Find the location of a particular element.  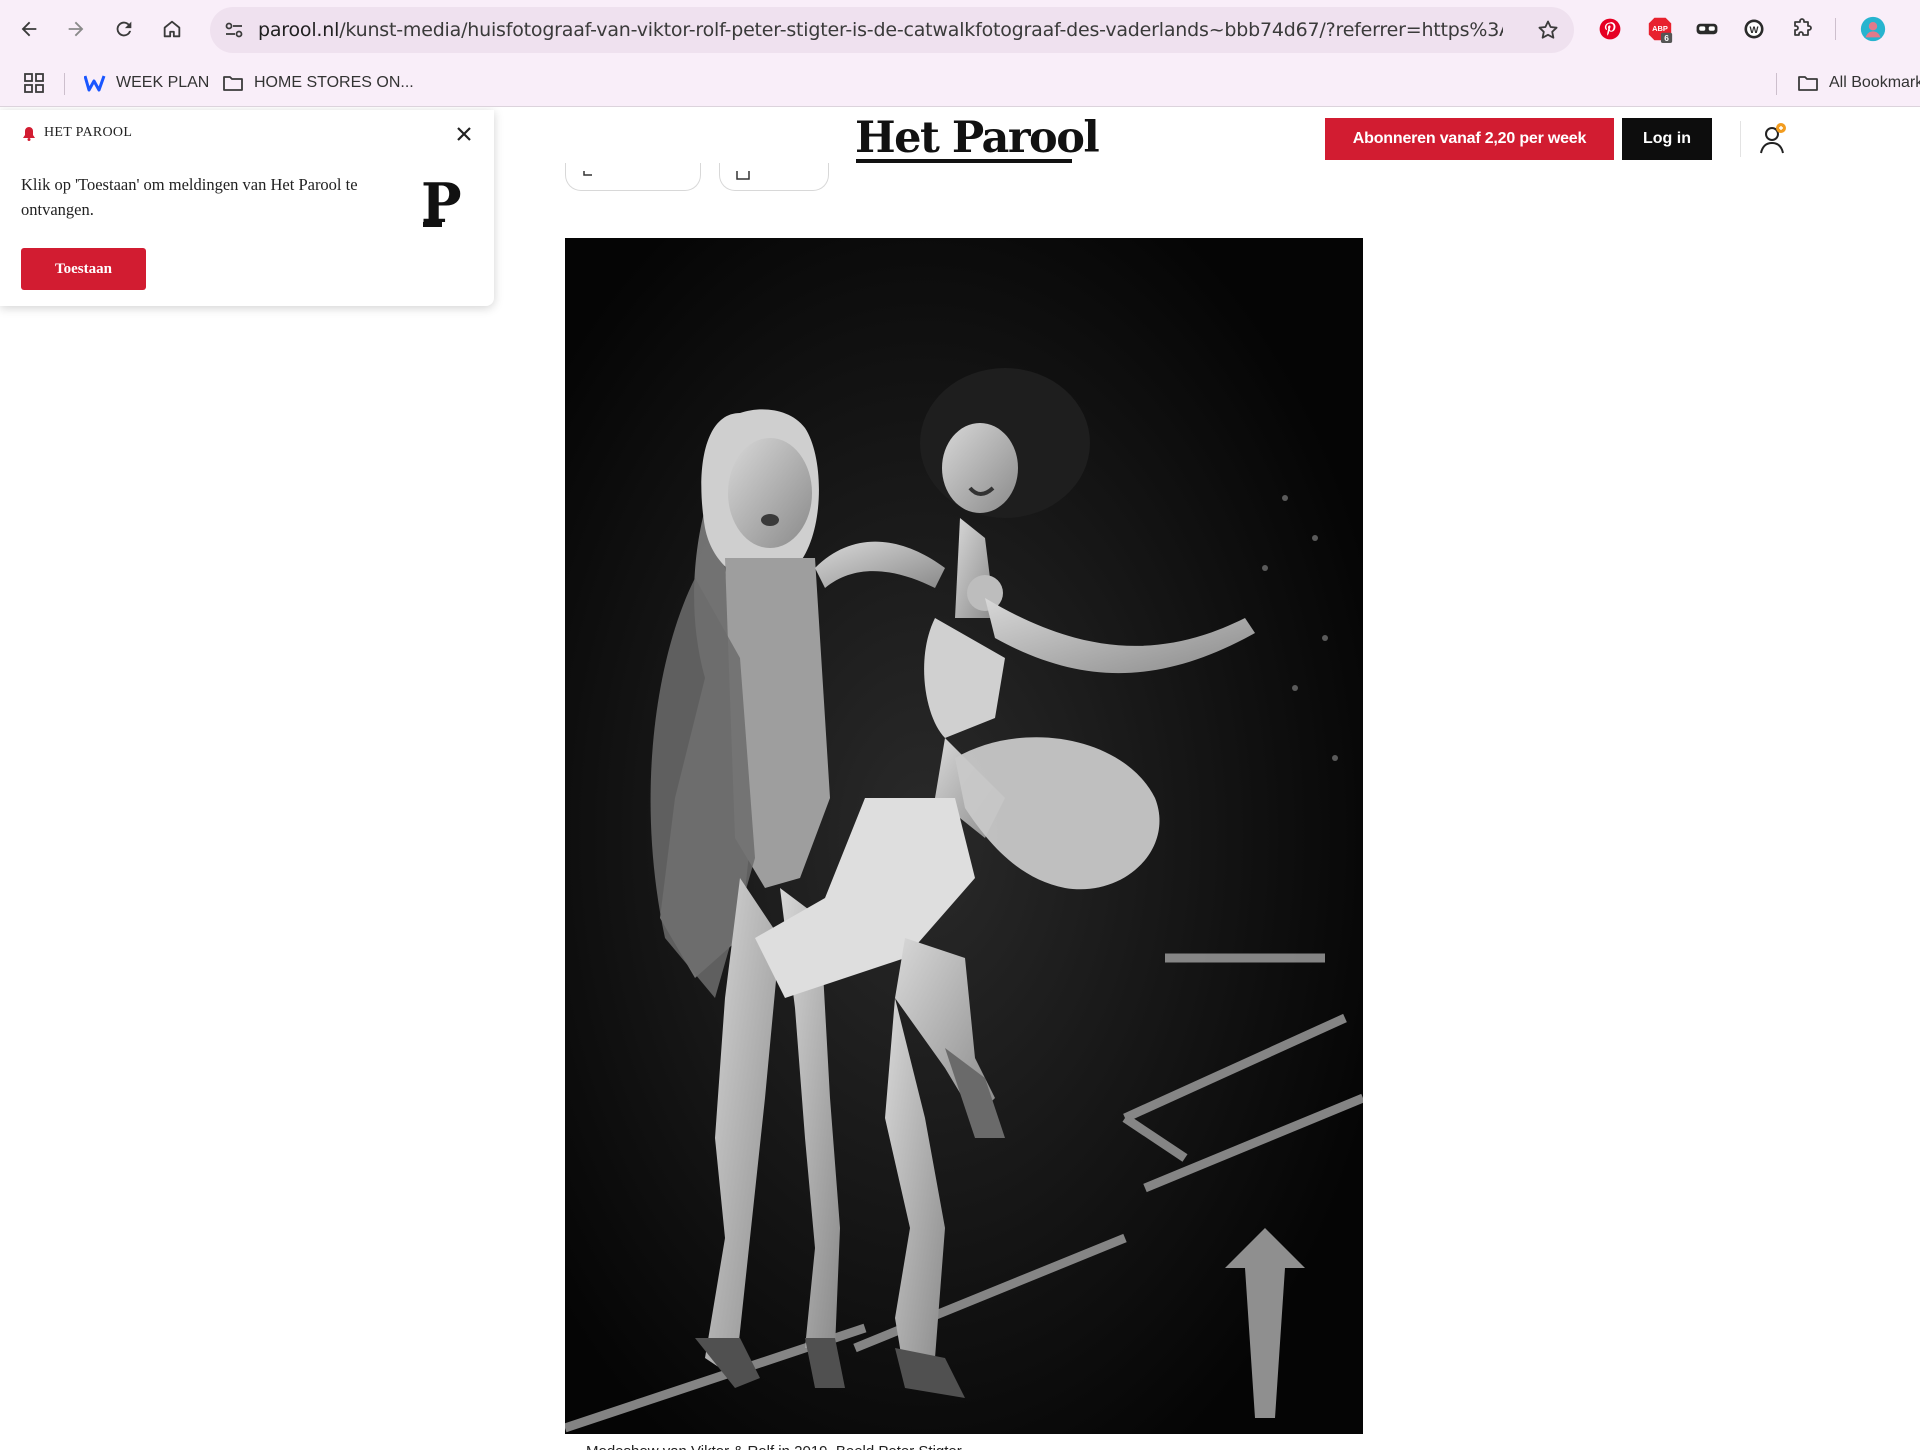

w-circle-icon: W is located at coordinates (1754, 29).